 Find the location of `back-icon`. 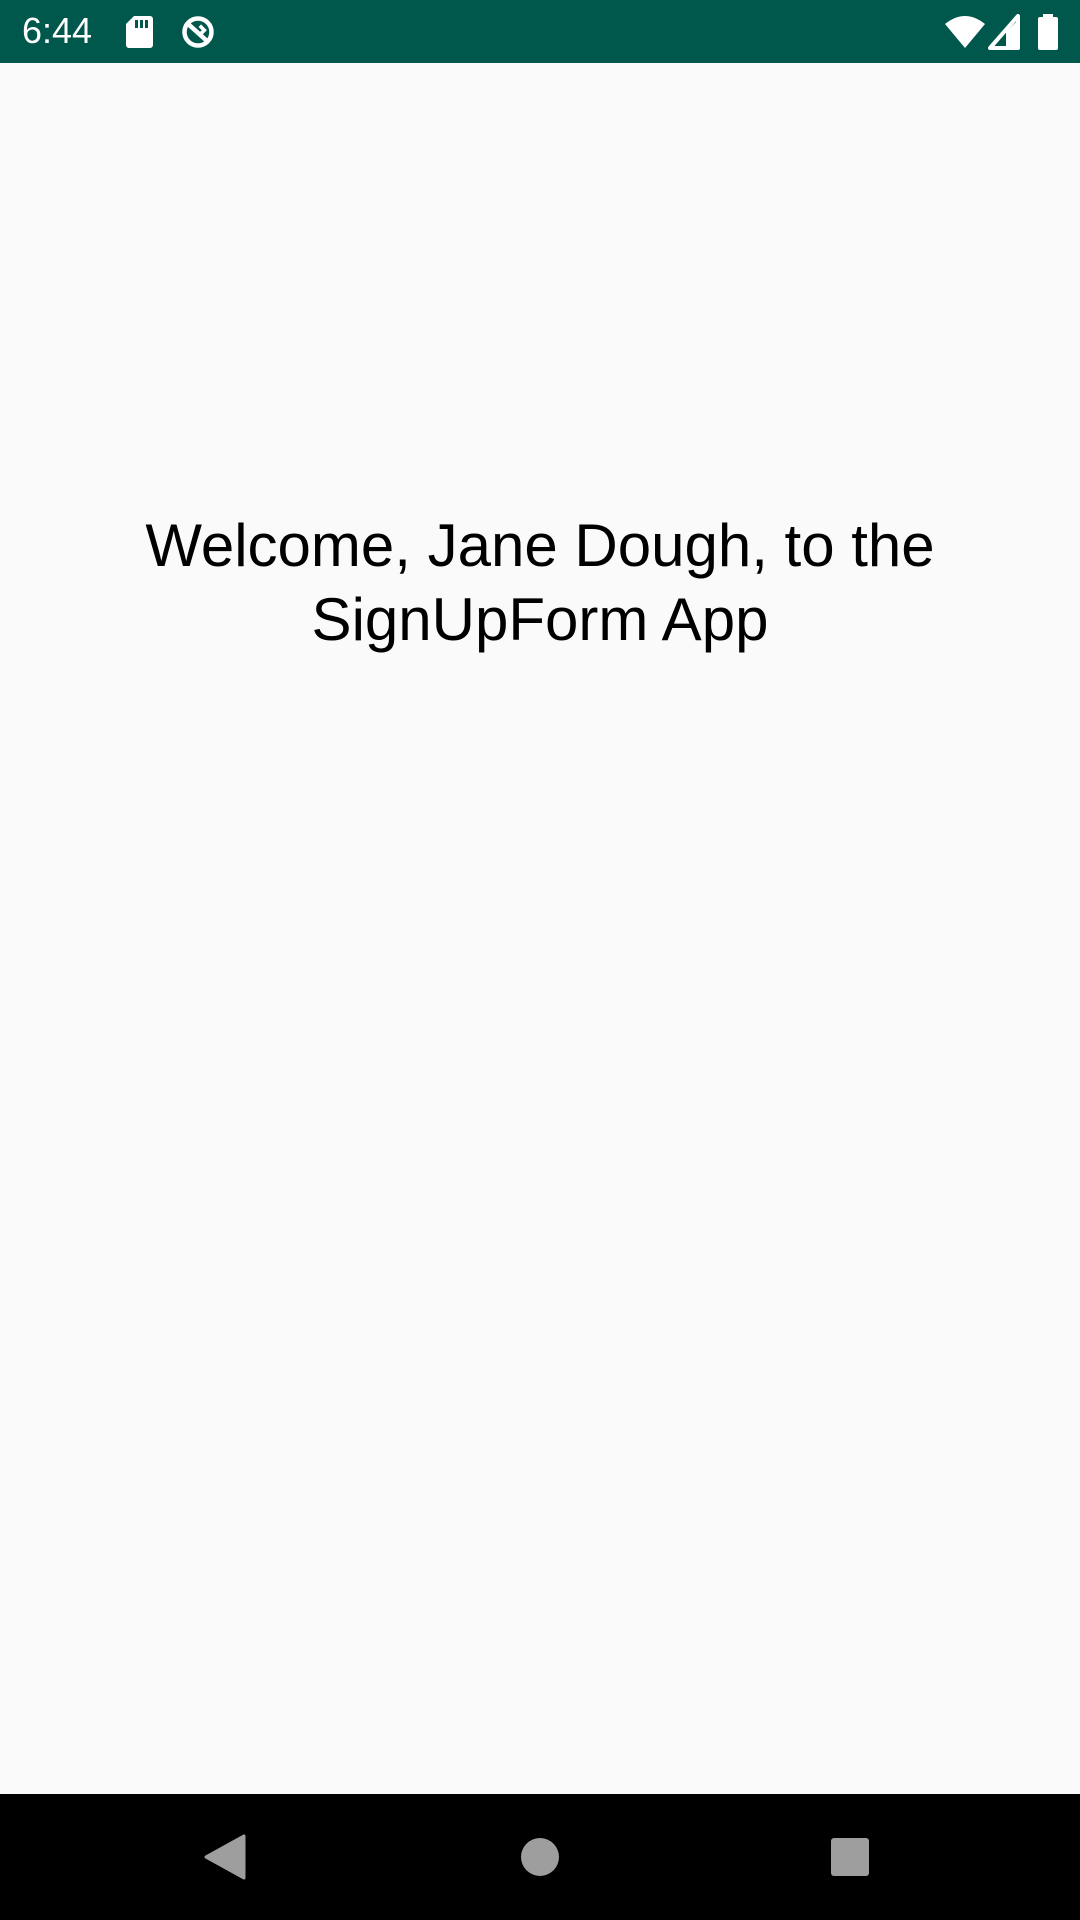

back-icon is located at coordinates (225, 1857).